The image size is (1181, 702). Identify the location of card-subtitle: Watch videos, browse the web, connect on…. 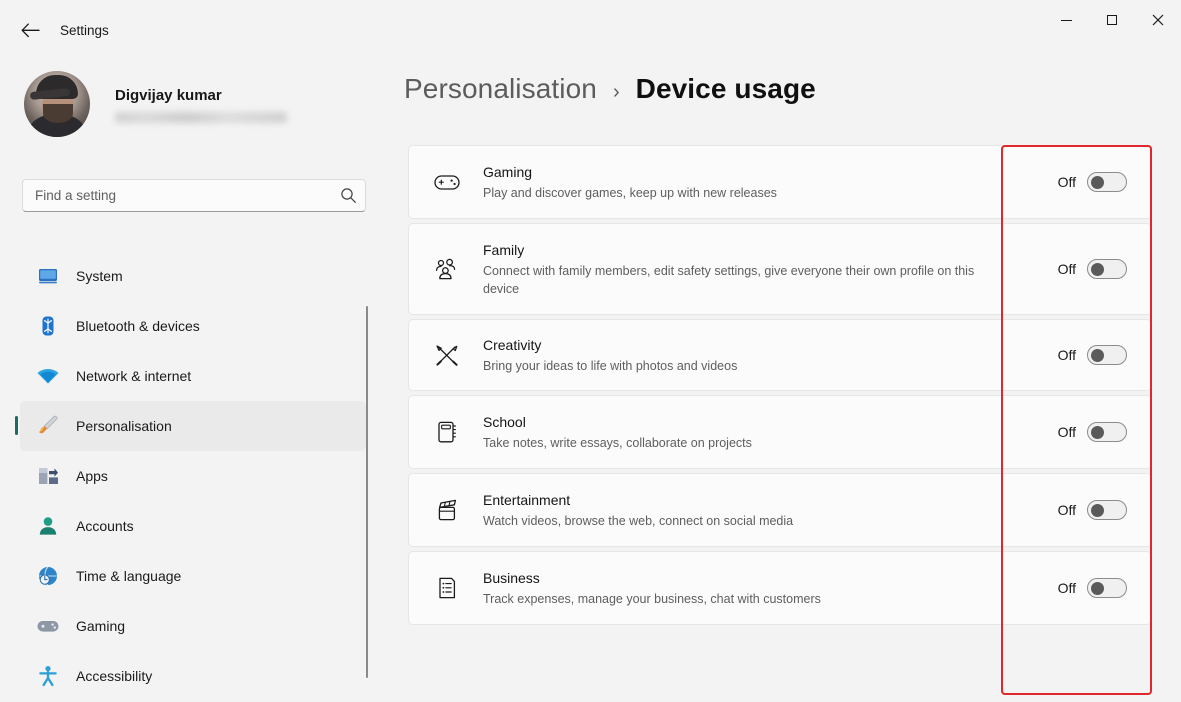
(638, 520).